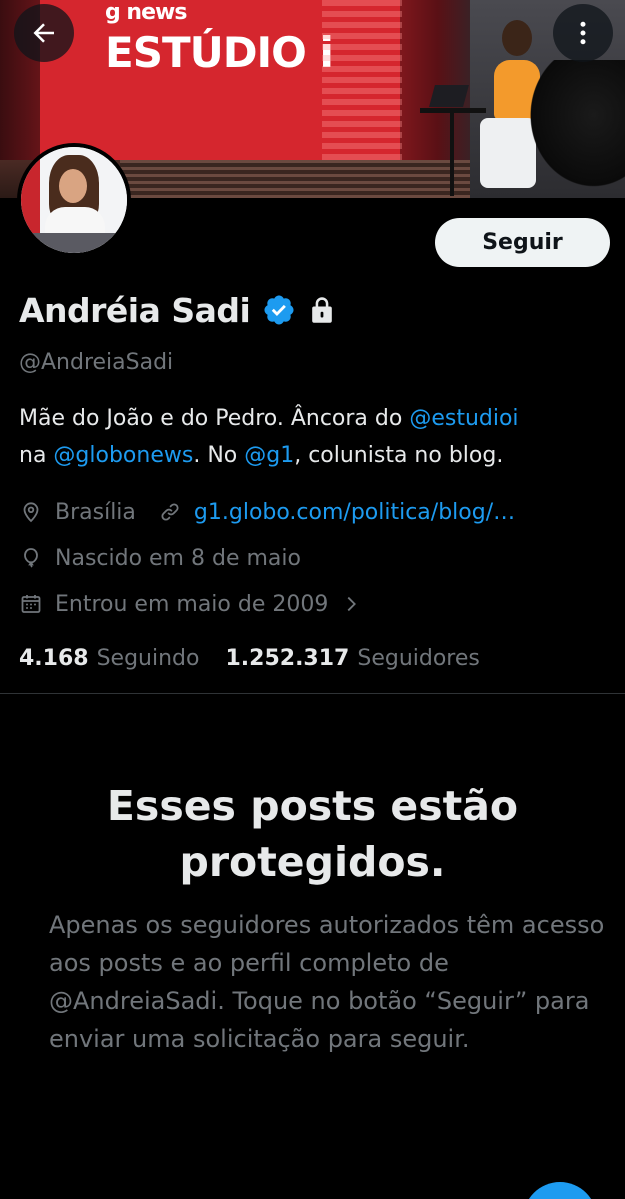 Image resolution: width=625 pixels, height=1199 pixels. What do you see at coordinates (95, 512) in the screenshot?
I see `profile-location: Brasília` at bounding box center [95, 512].